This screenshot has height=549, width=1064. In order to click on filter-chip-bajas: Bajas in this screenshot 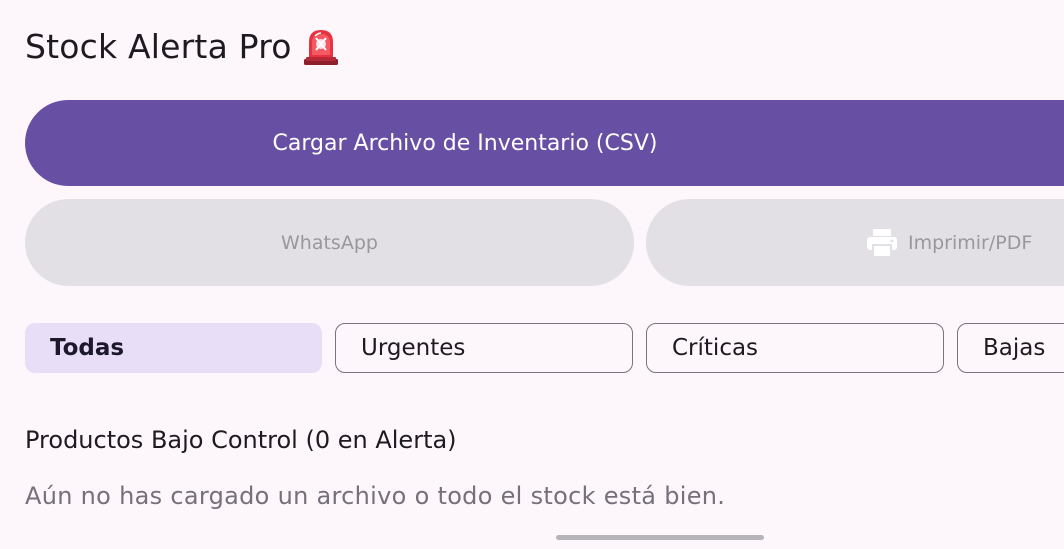, I will do `click(1010, 348)`.